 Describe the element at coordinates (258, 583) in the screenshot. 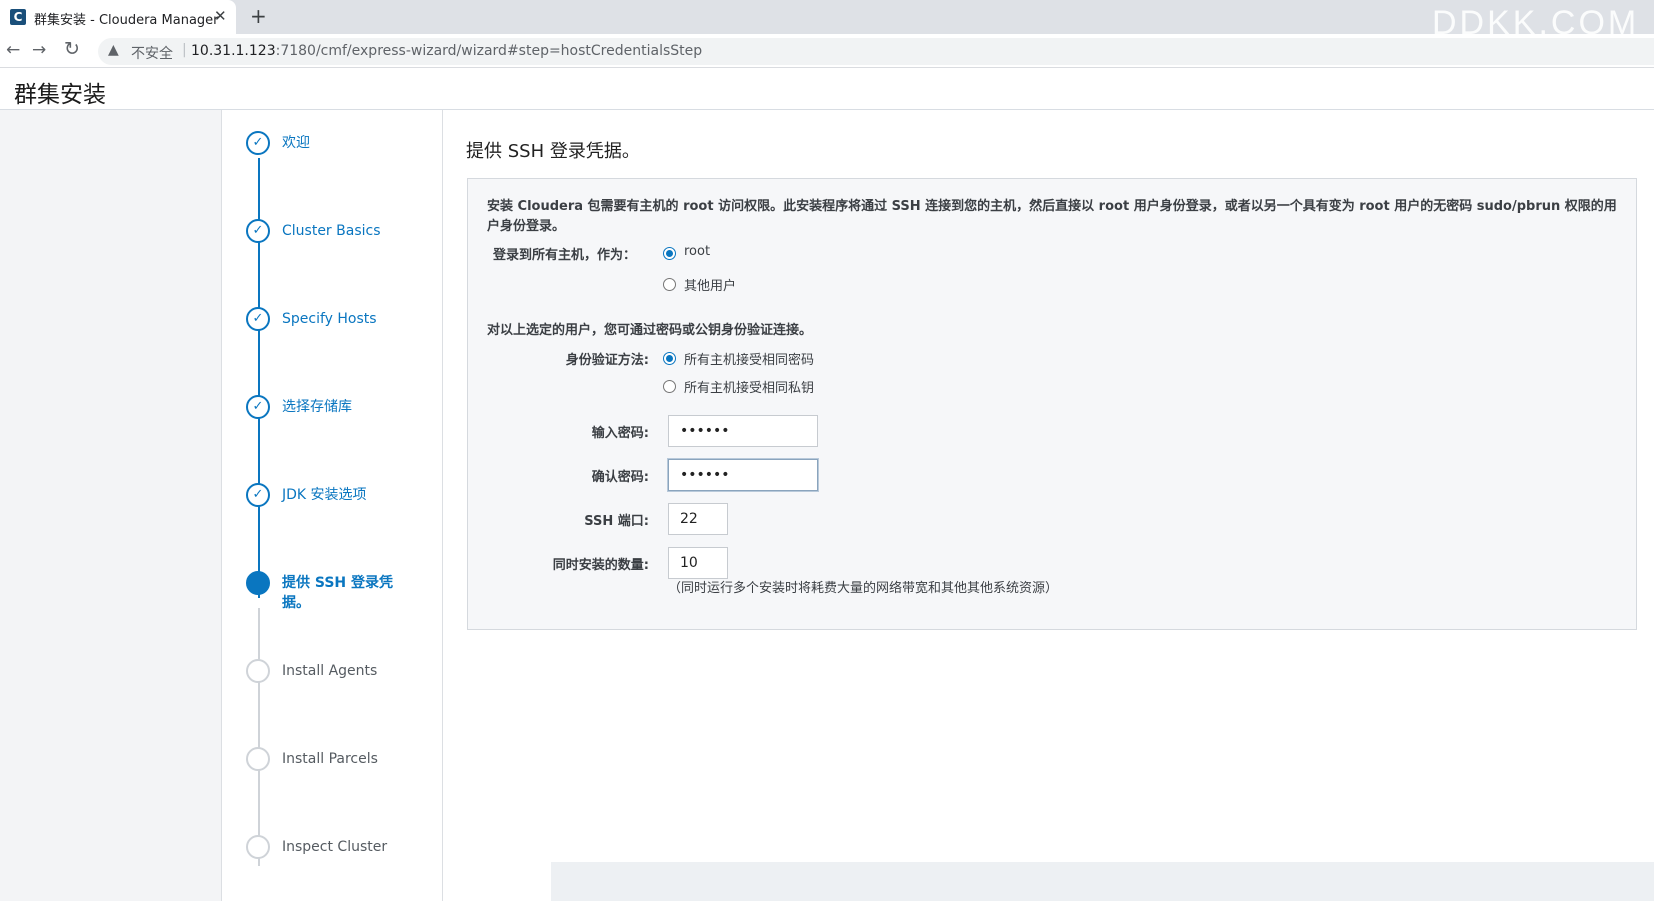

I see `step-current-dot-icon` at that location.